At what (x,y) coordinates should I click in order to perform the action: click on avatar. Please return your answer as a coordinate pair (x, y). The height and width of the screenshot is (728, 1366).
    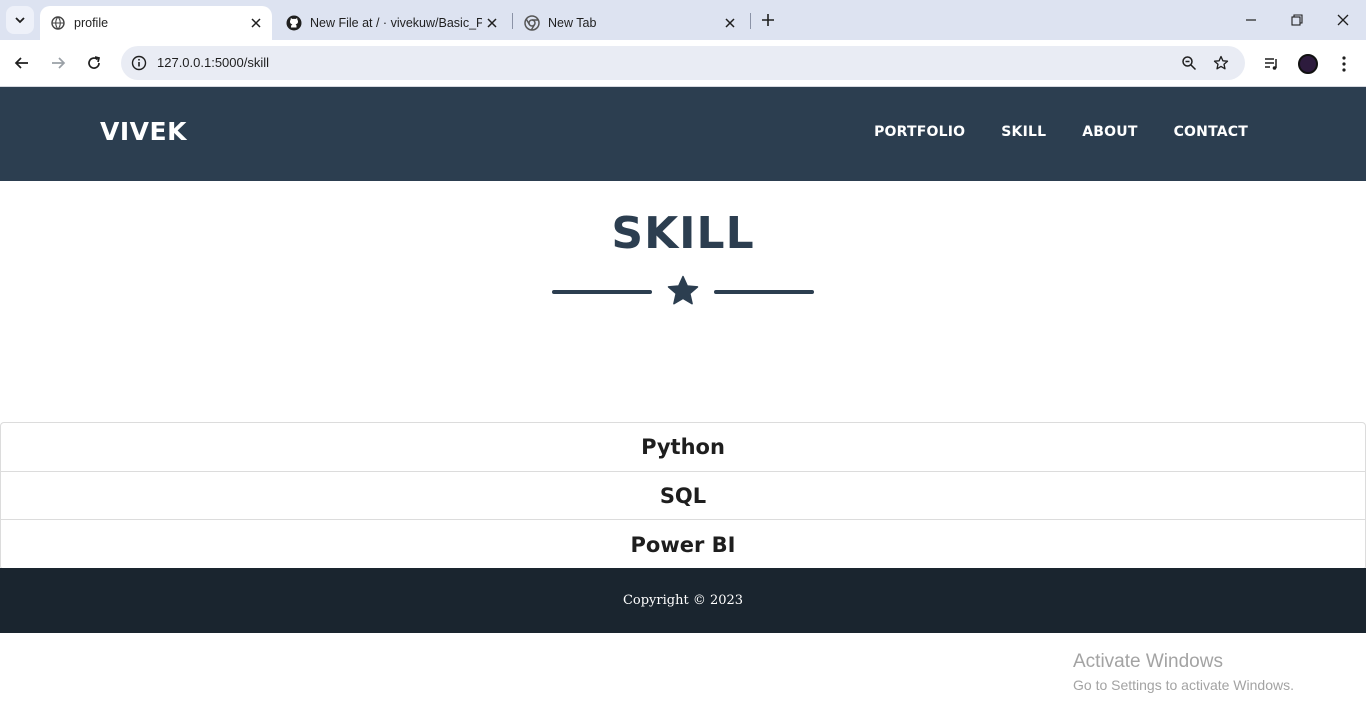
    Looking at the image, I should click on (1308, 64).